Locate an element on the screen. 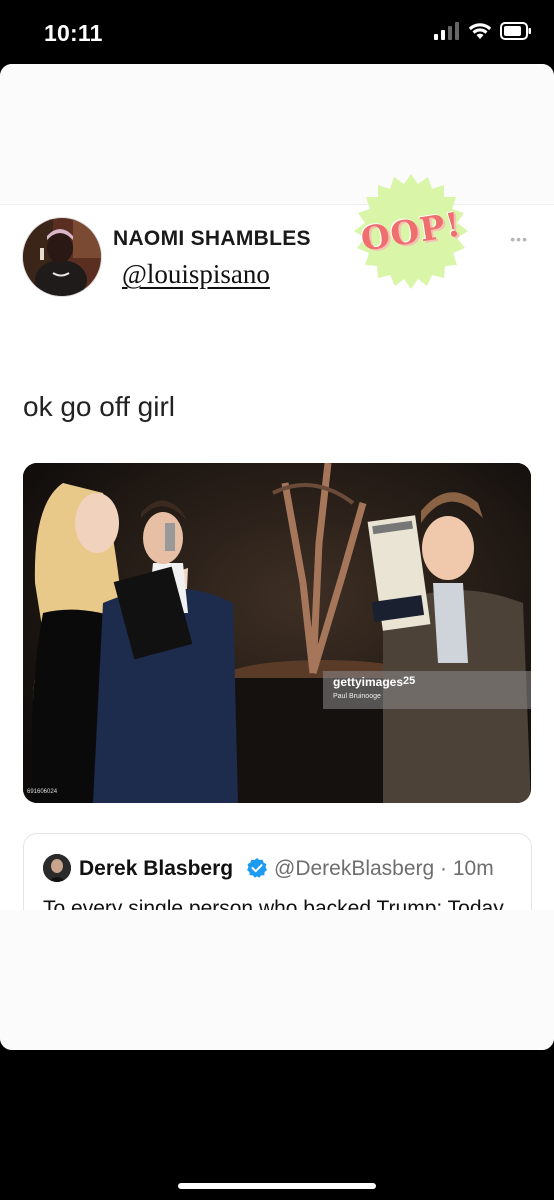 This screenshot has width=554, height=1200. wifi-icon is located at coordinates (480, 31).